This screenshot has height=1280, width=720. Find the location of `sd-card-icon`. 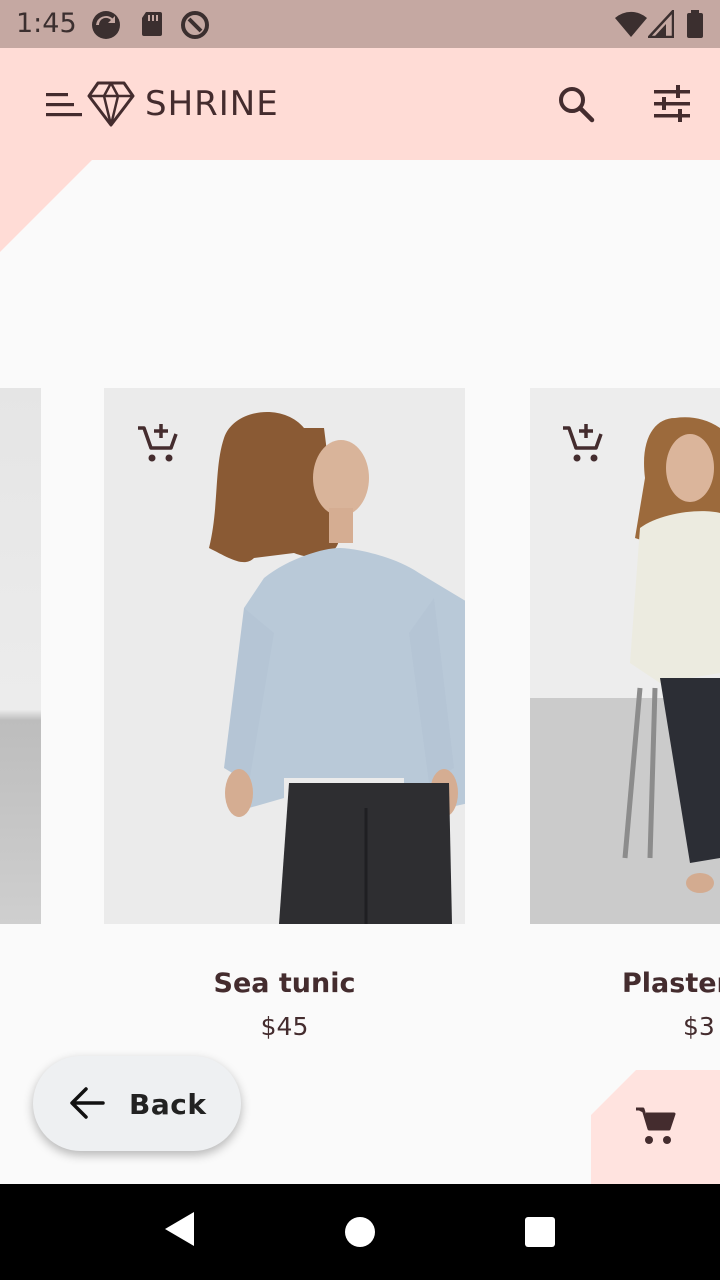

sd-card-icon is located at coordinates (152, 24).